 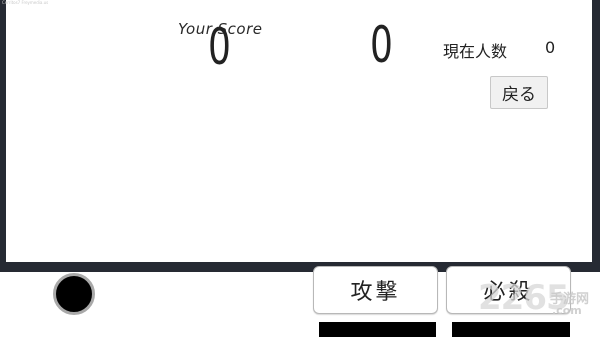 What do you see at coordinates (475, 51) in the screenshot?
I see `current-players-label: 現在人数` at bounding box center [475, 51].